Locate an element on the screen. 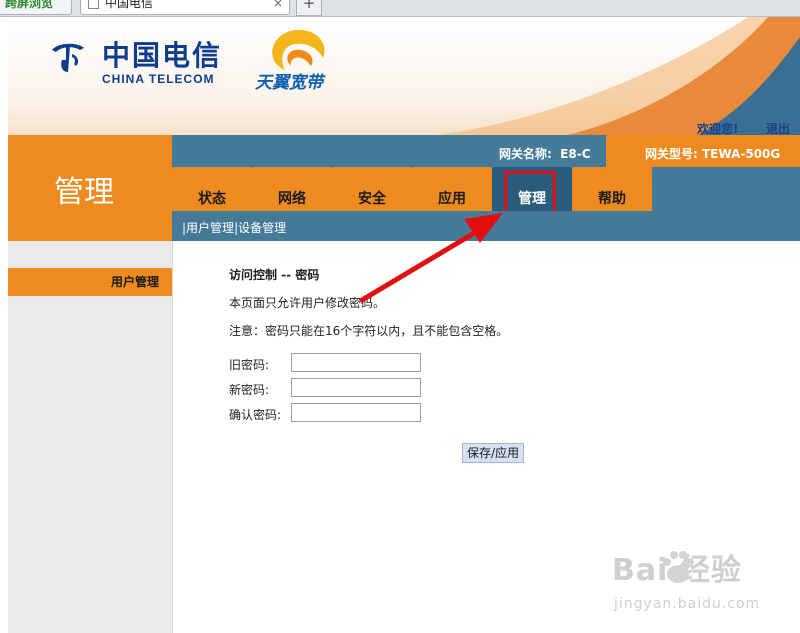  browser-tab-active: 中国电信 × is located at coordinates (185, 7).